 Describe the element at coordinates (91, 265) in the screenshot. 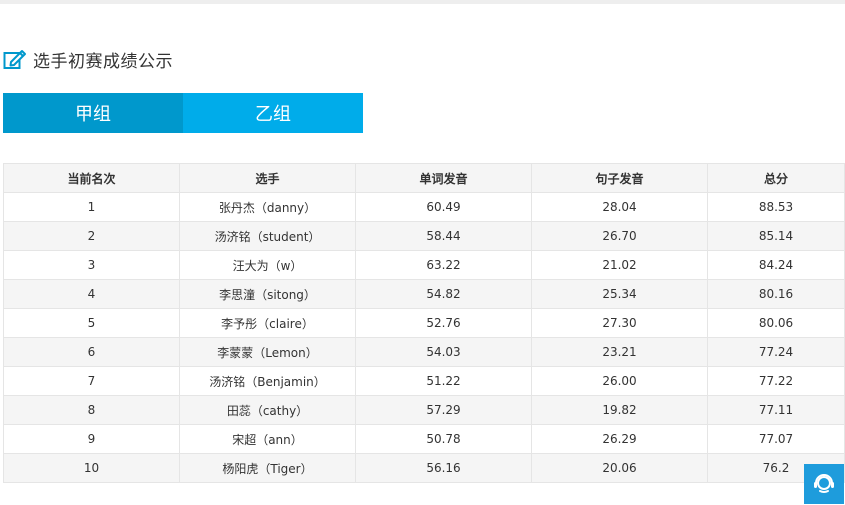

I see `rank-cell: 3` at that location.